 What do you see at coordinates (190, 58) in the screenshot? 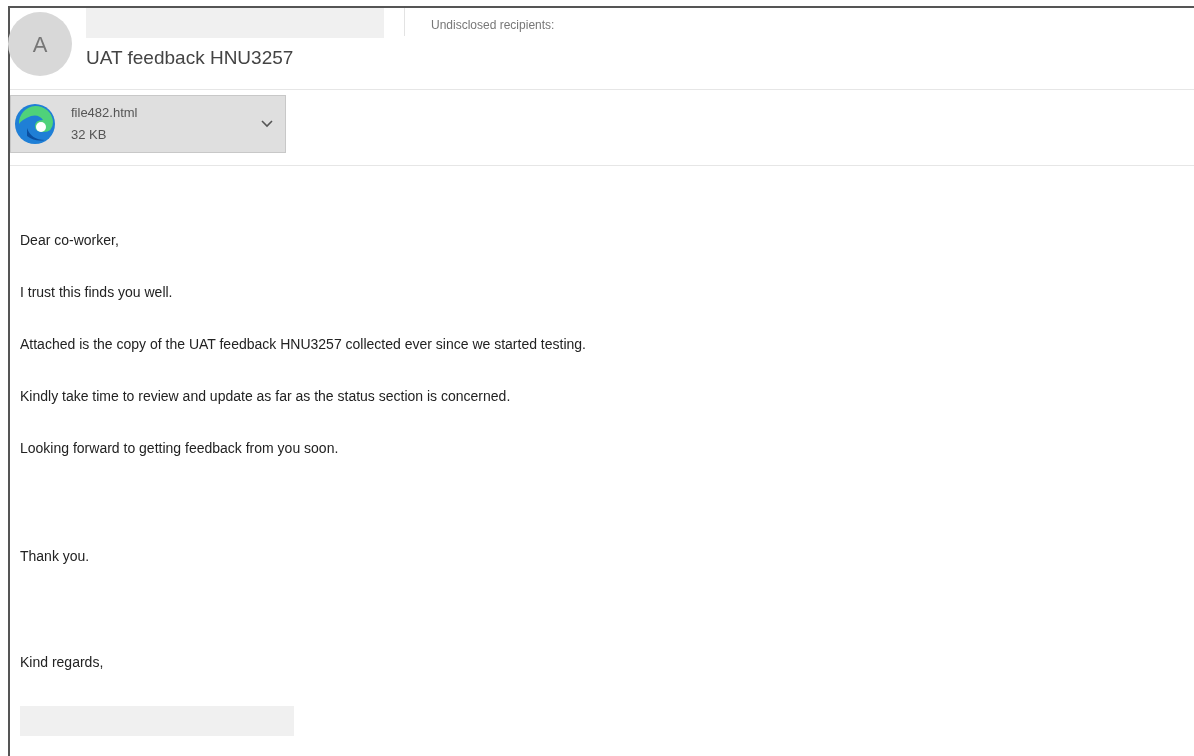
I see `email-subject: UAT feedback HNU3257` at bounding box center [190, 58].